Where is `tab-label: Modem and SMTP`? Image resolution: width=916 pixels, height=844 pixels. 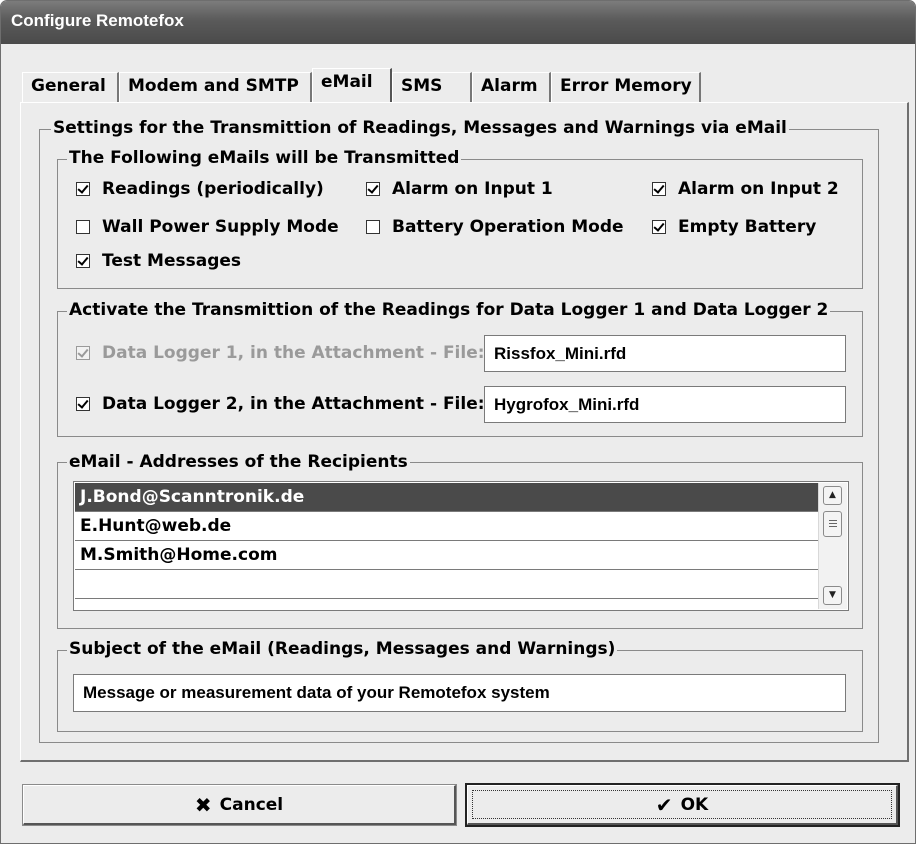 tab-label: Modem and SMTP is located at coordinates (213, 86).